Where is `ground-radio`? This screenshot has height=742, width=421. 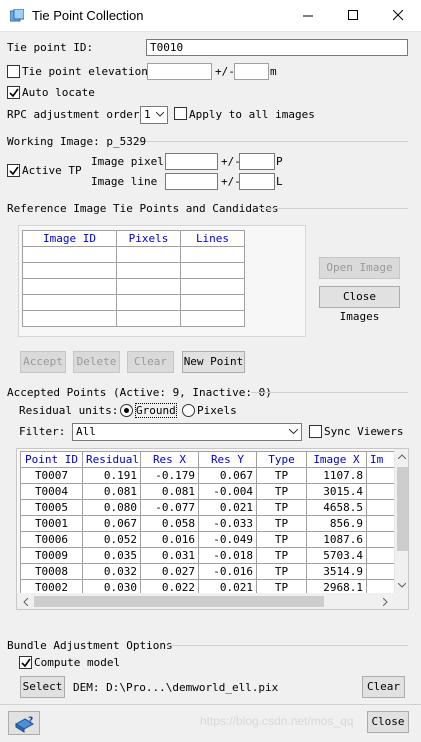
ground-radio is located at coordinates (126, 410).